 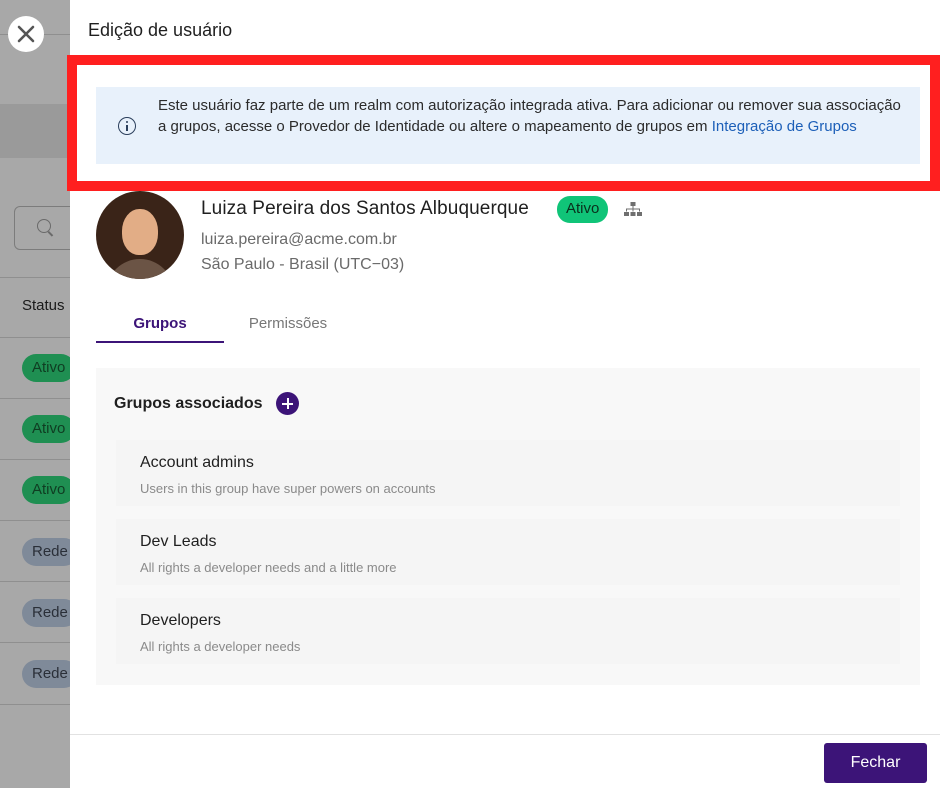 I want to click on background-list: Status Ativo Ativo Ativo Rede Rede Rede, so click(x=35, y=394).